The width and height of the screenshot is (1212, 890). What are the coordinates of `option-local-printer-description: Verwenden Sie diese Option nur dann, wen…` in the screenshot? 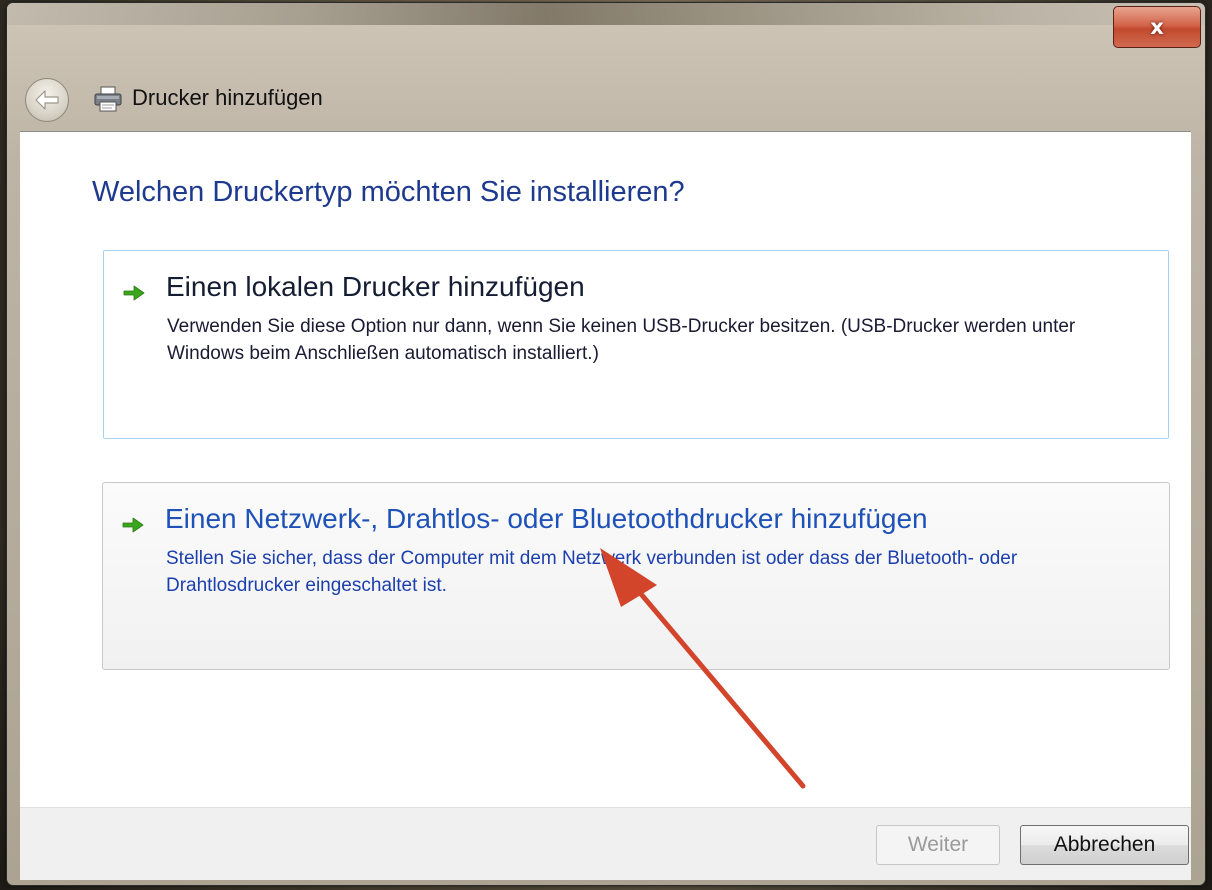 It's located at (621, 340).